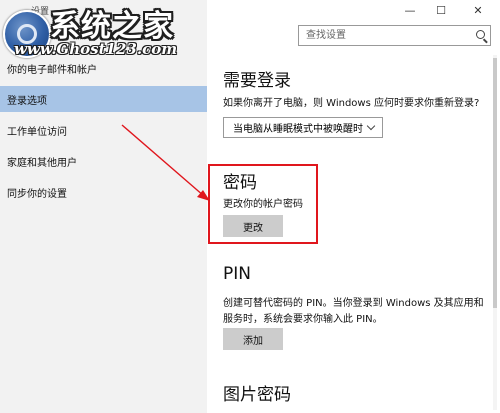 This screenshot has width=500, height=413. I want to click on pin-heading: PIN, so click(237, 274).